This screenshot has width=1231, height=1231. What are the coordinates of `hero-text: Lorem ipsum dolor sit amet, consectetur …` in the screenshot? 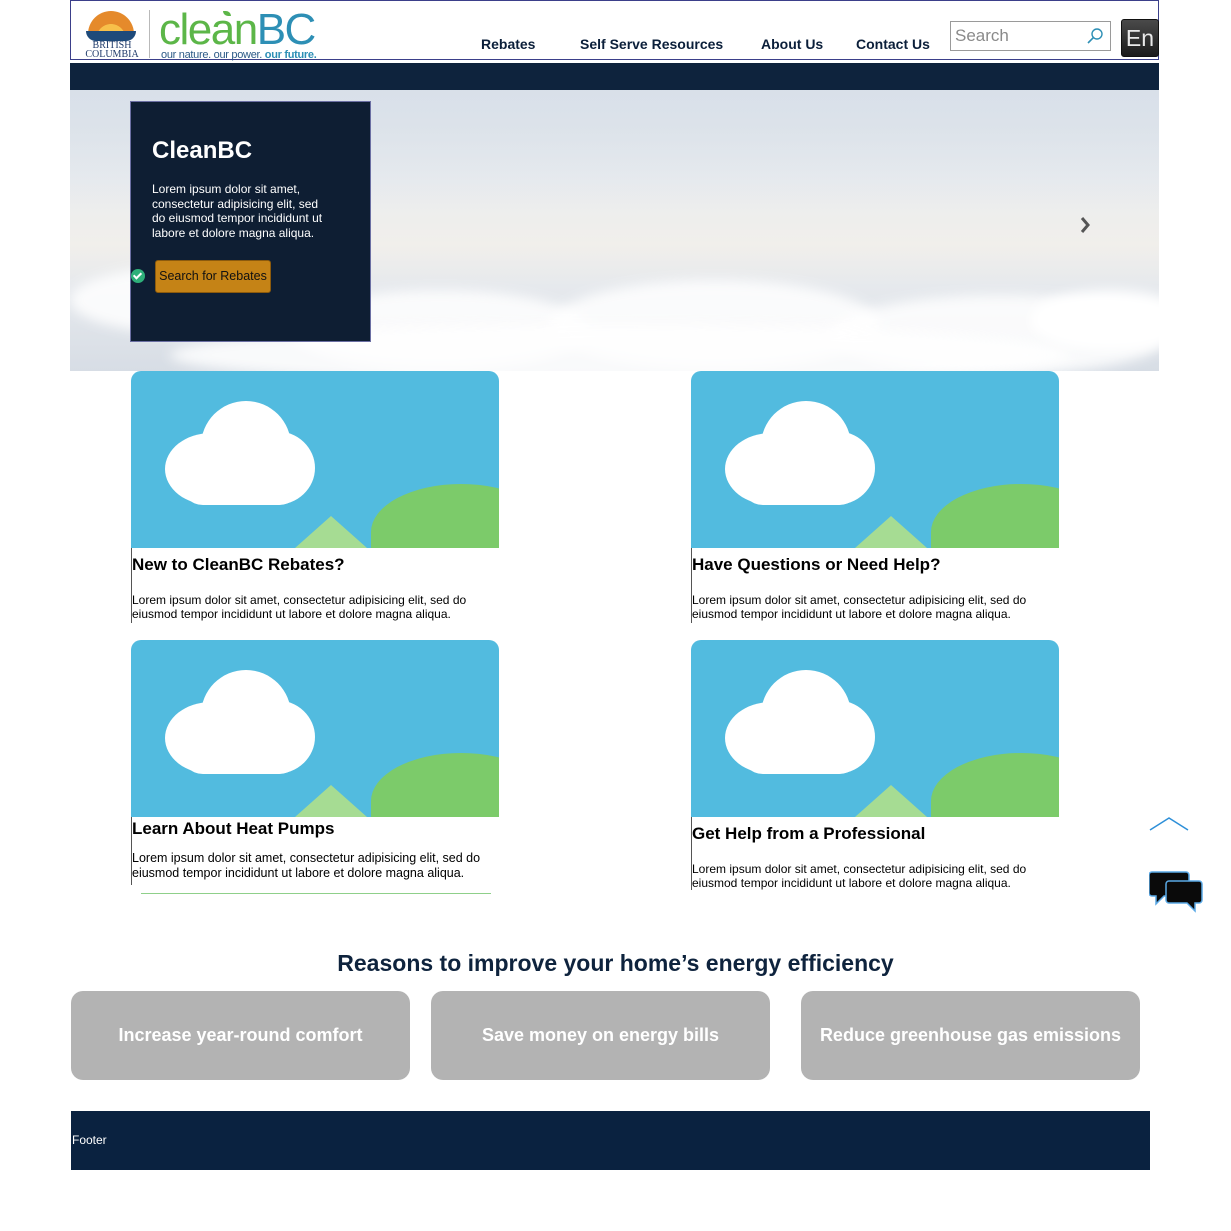 It's located at (237, 211).